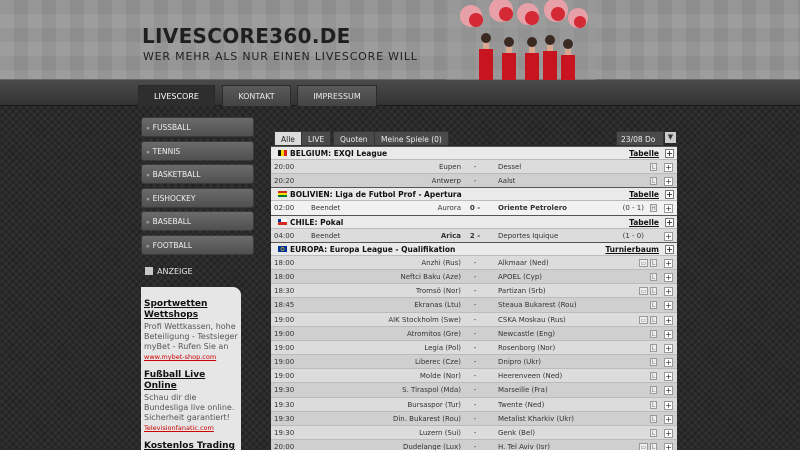 This screenshot has height=450, width=800. What do you see at coordinates (191, 310) in the screenshot?
I see `ad-title: Sportwetten Wettshops` at bounding box center [191, 310].